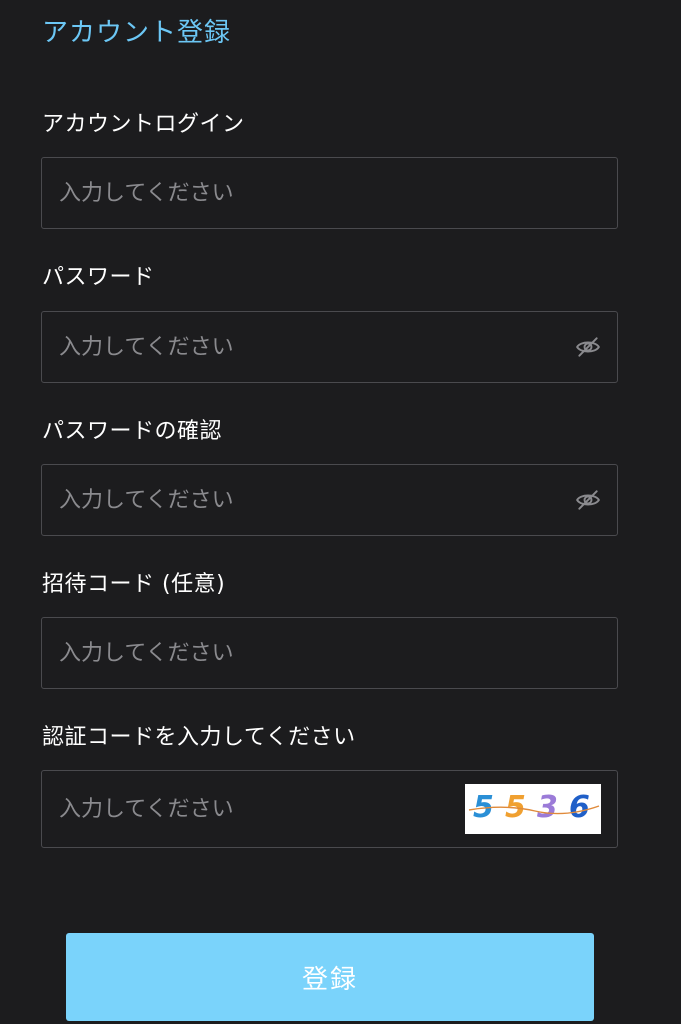  I want to click on account-field, so click(329, 193).